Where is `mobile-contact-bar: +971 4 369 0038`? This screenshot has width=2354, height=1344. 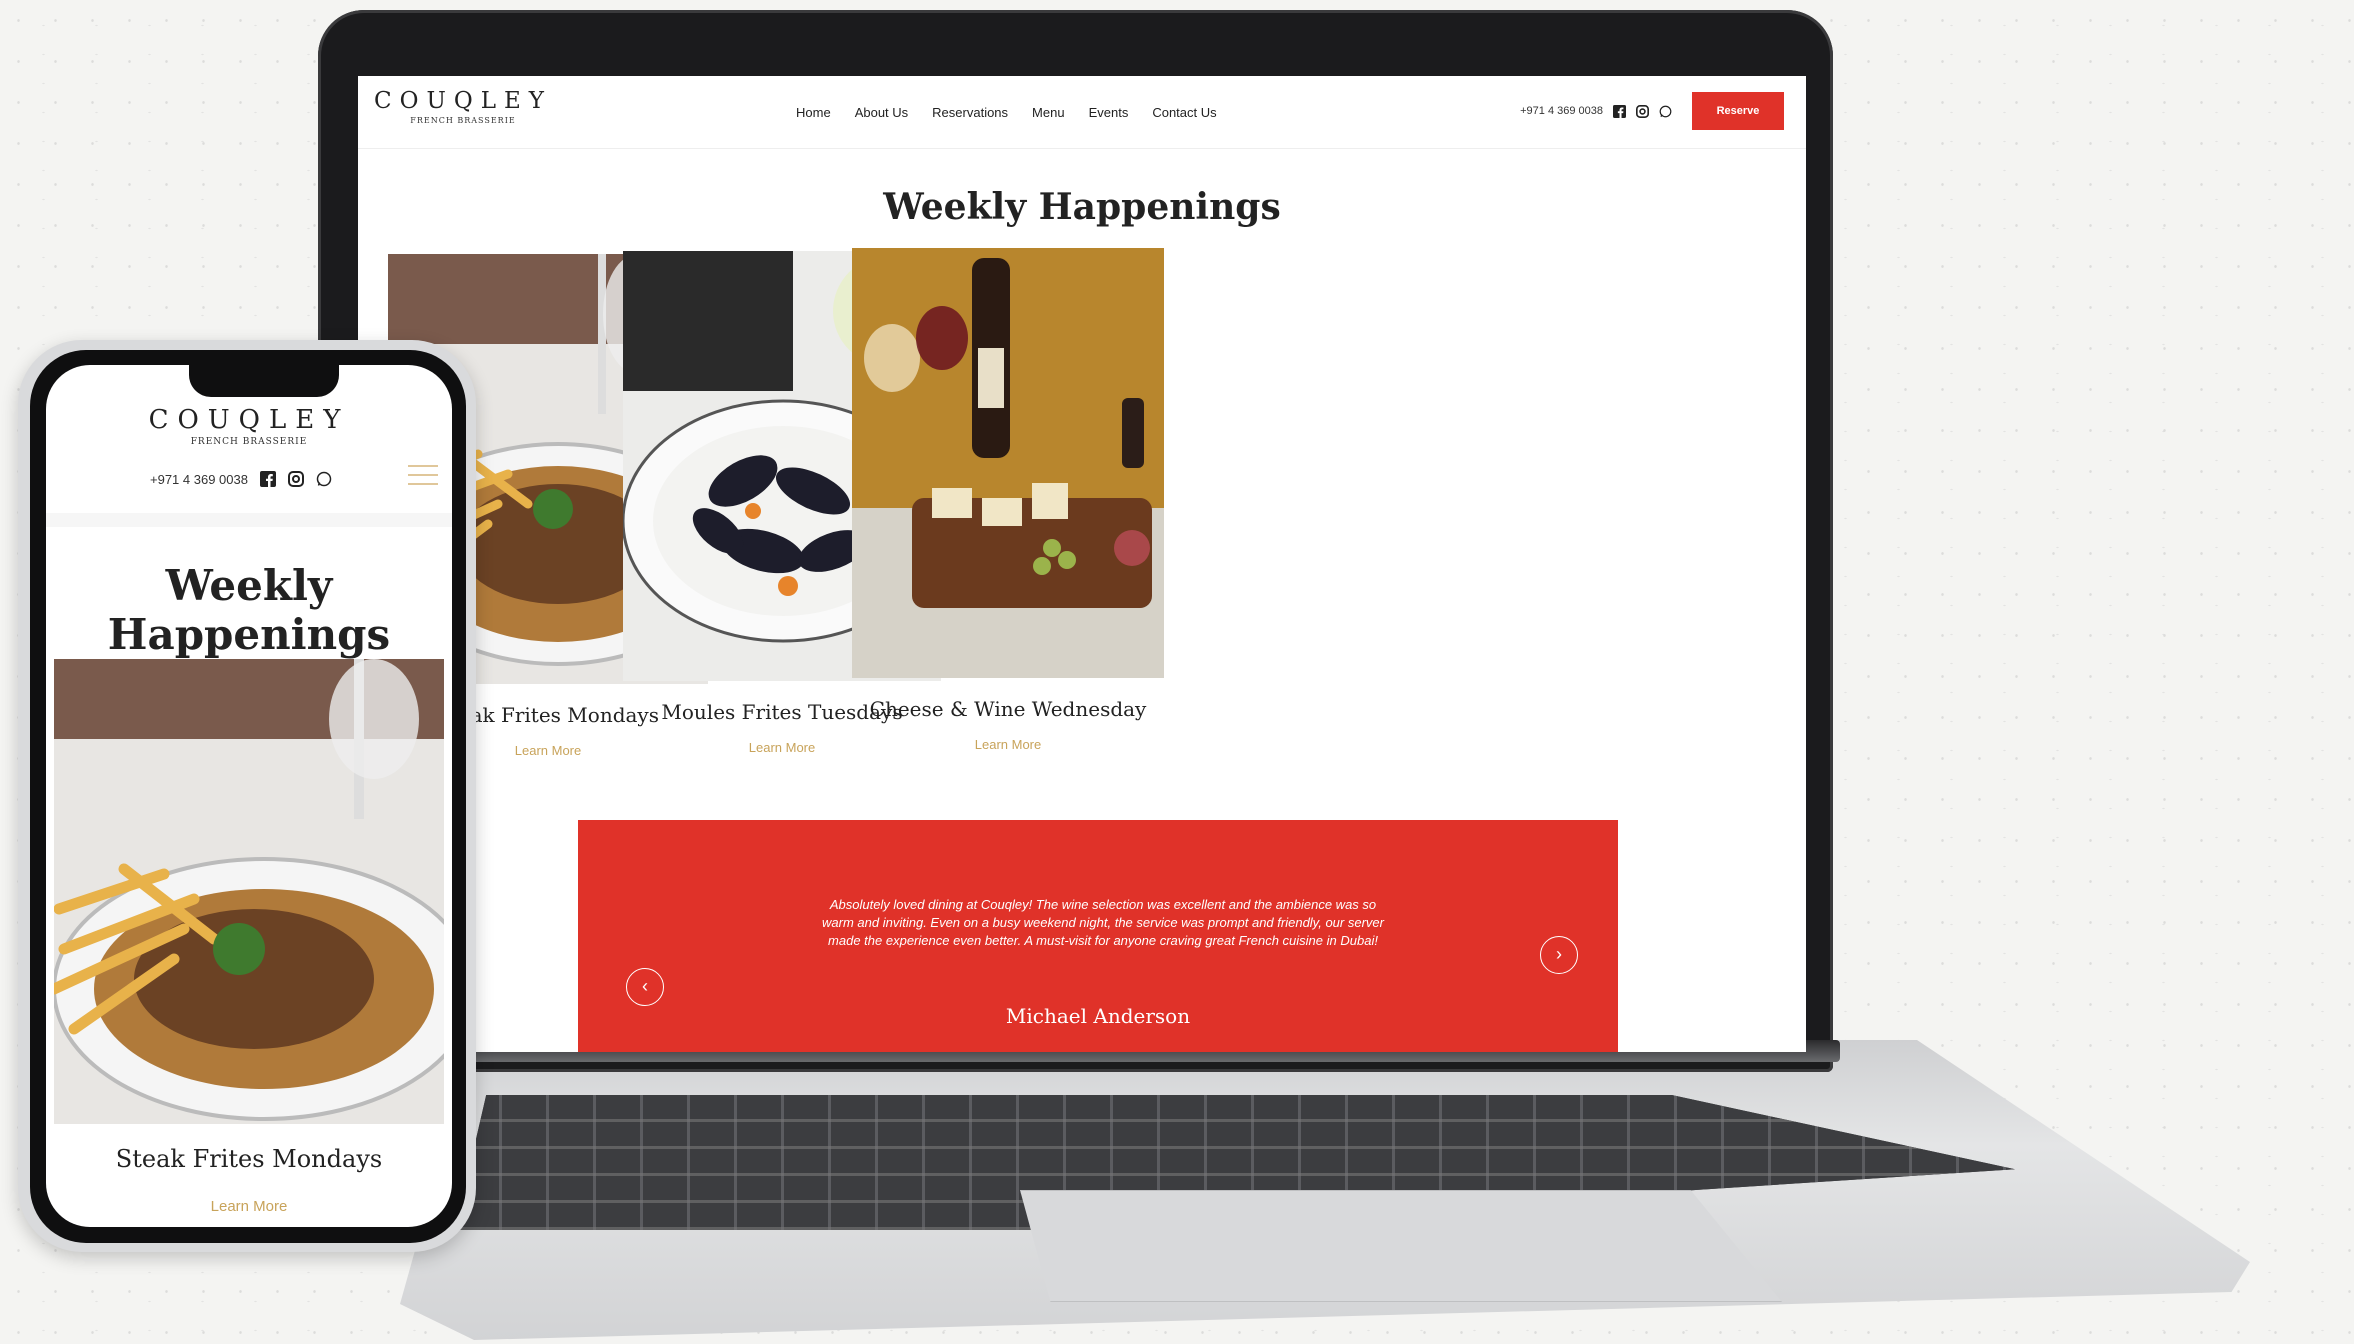
mobile-contact-bar: +971 4 369 0038 is located at coordinates (241, 479).